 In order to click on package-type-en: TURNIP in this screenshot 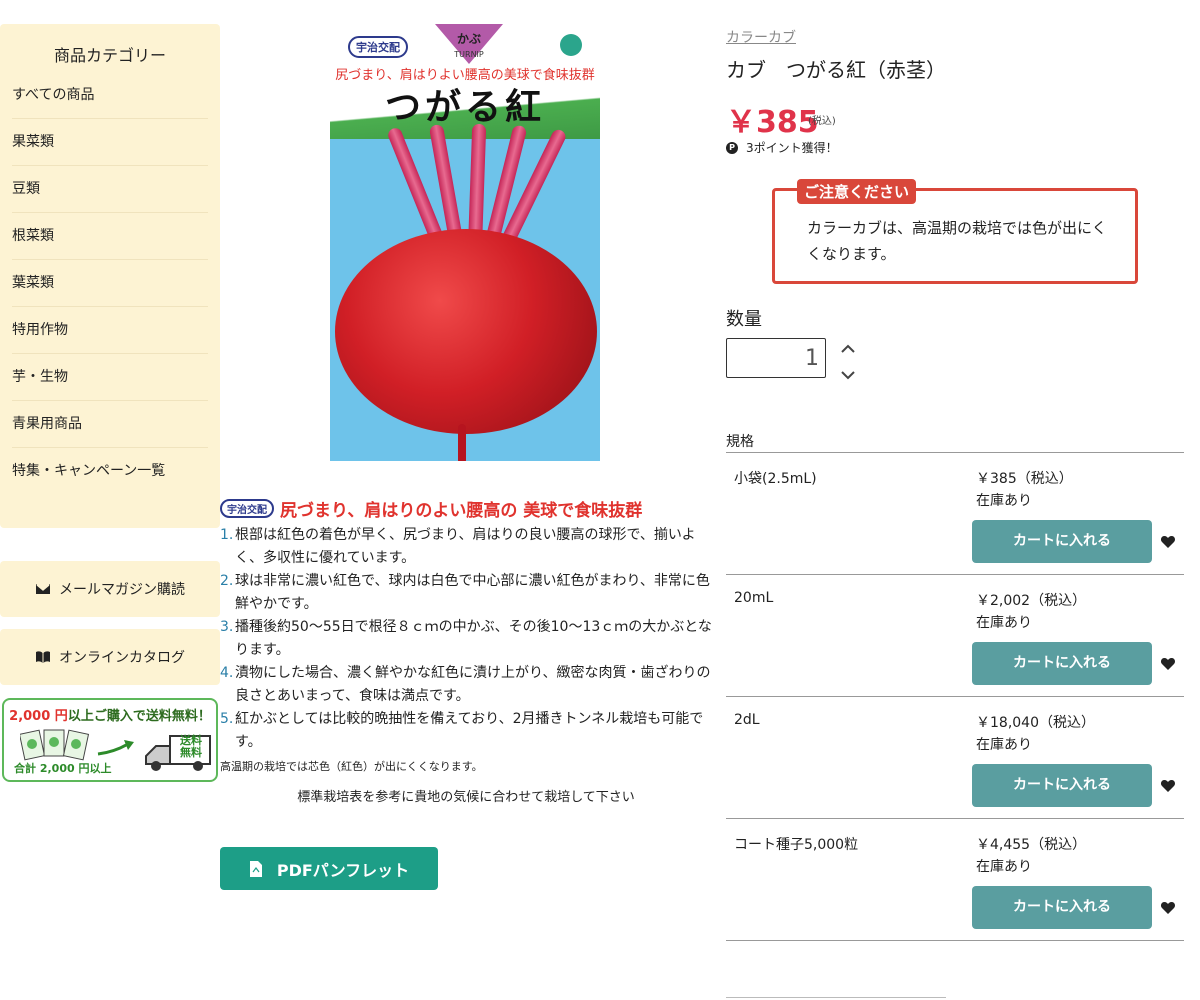, I will do `click(469, 54)`.